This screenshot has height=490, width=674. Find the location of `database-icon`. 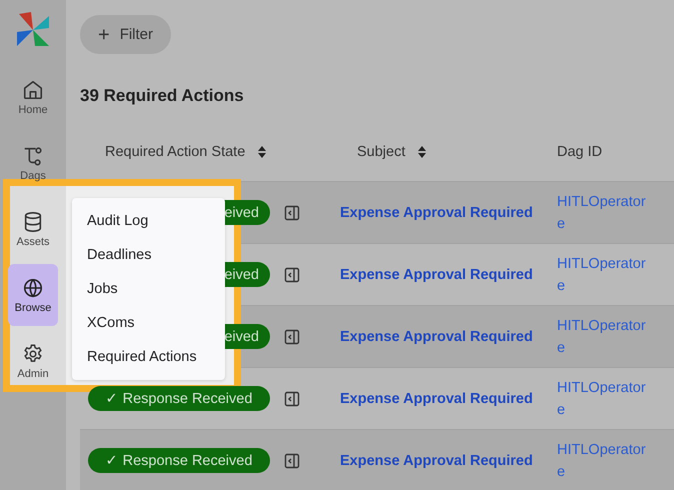

database-icon is located at coordinates (33, 221).